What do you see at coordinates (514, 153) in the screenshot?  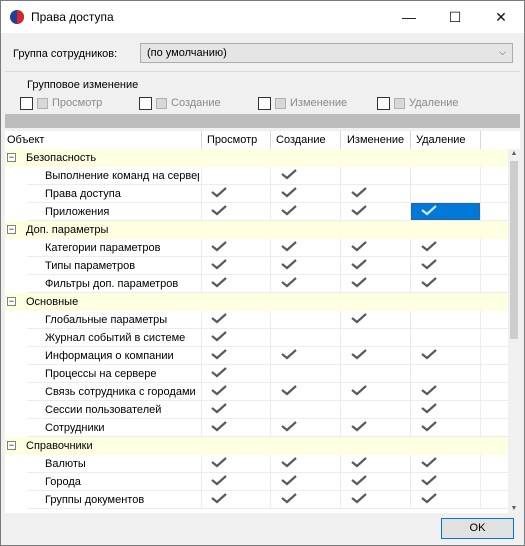 I see `scroll-up-icon: ▲` at bounding box center [514, 153].